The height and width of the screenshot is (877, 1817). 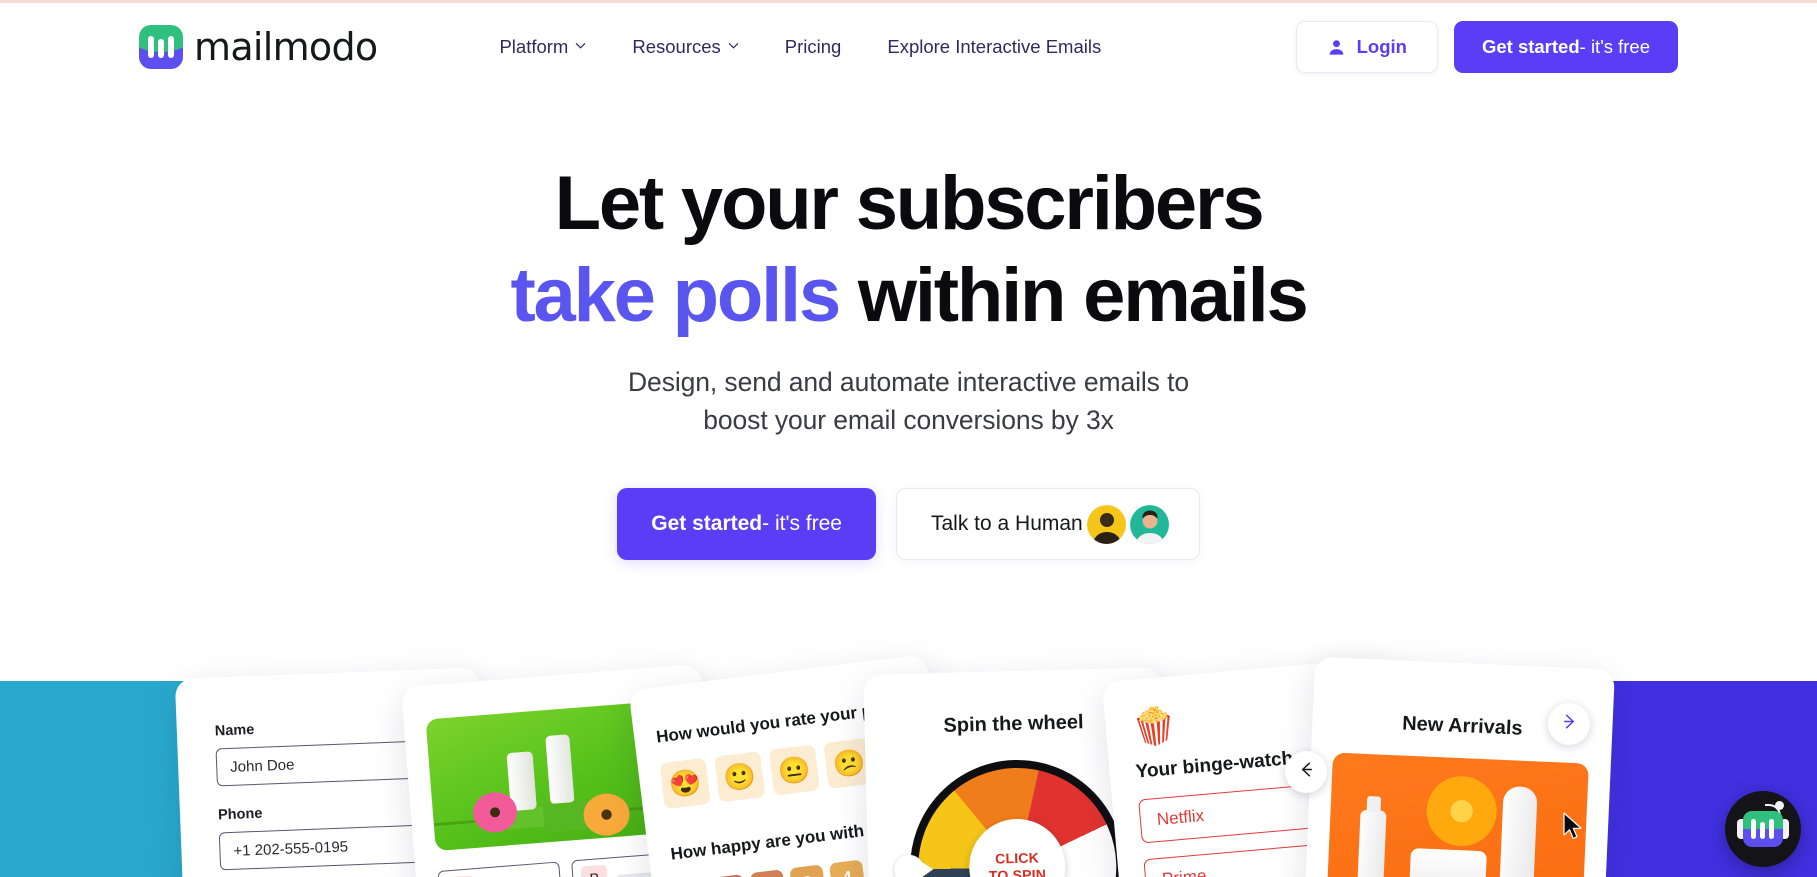 I want to click on headline-accent: take polls, so click(x=675, y=295).